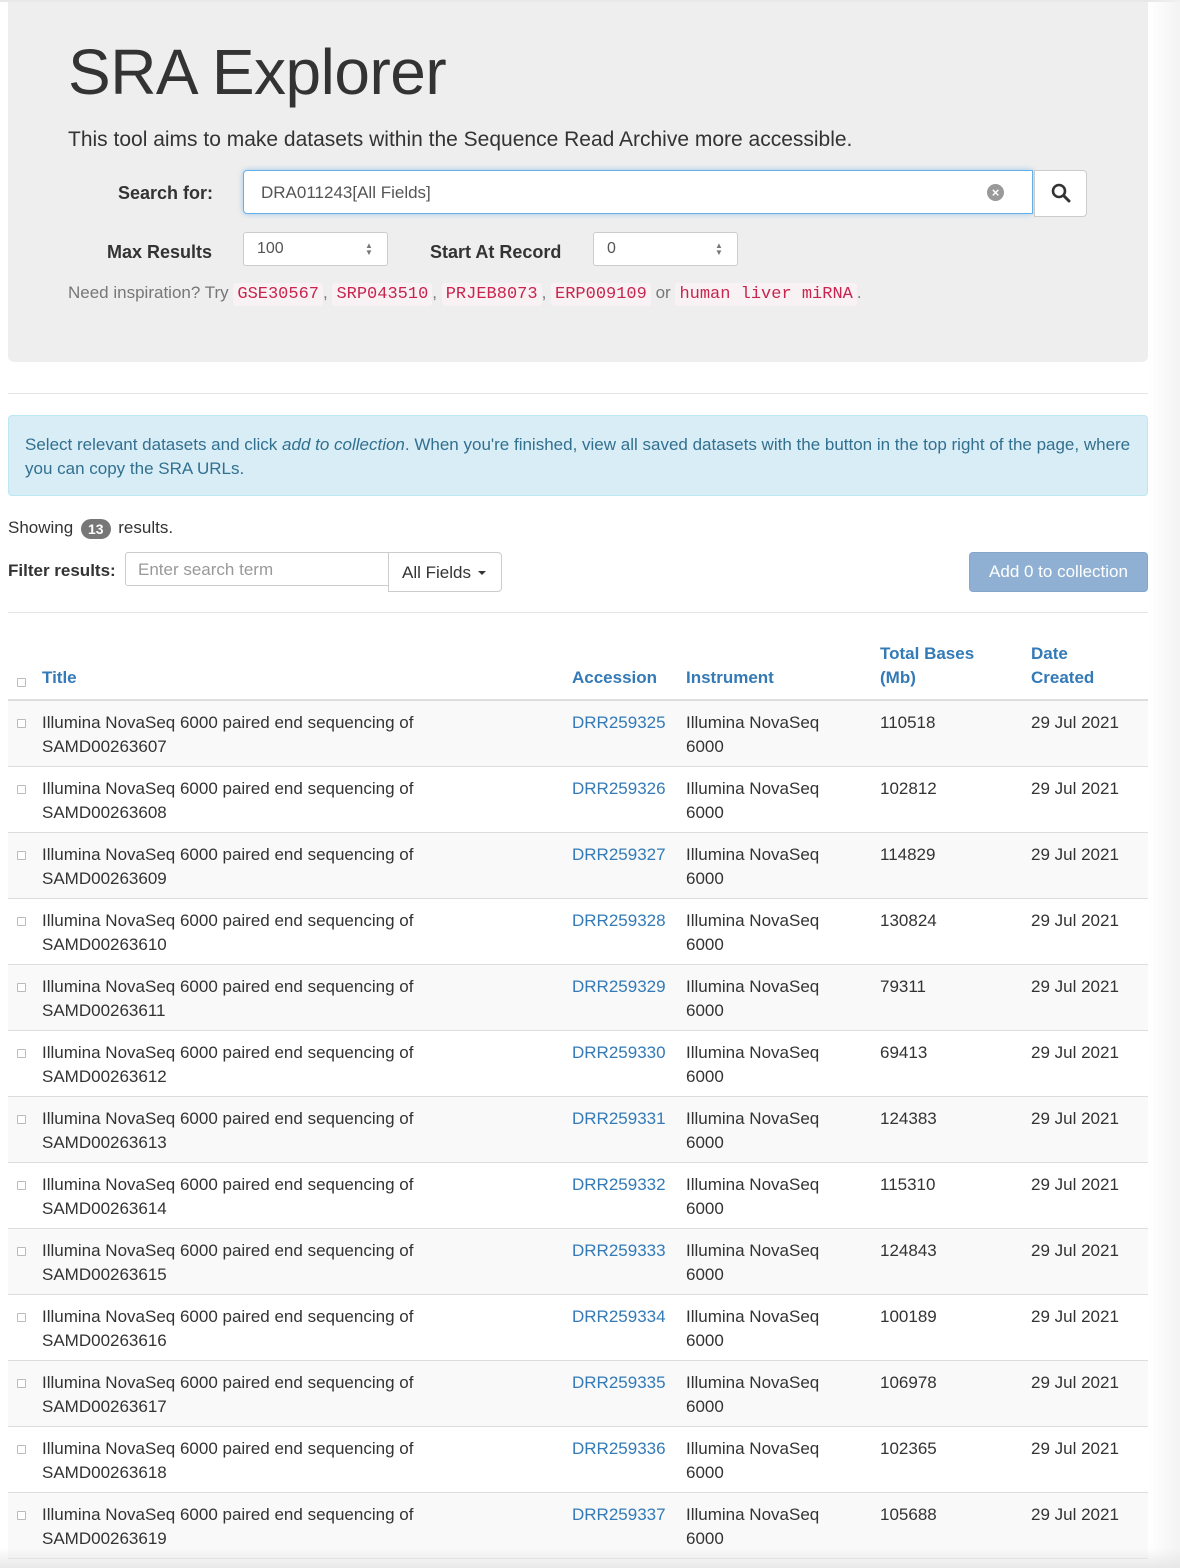 The height and width of the screenshot is (1568, 1180). Describe the element at coordinates (601, 294) in the screenshot. I see `example-link: ERP009109` at that location.